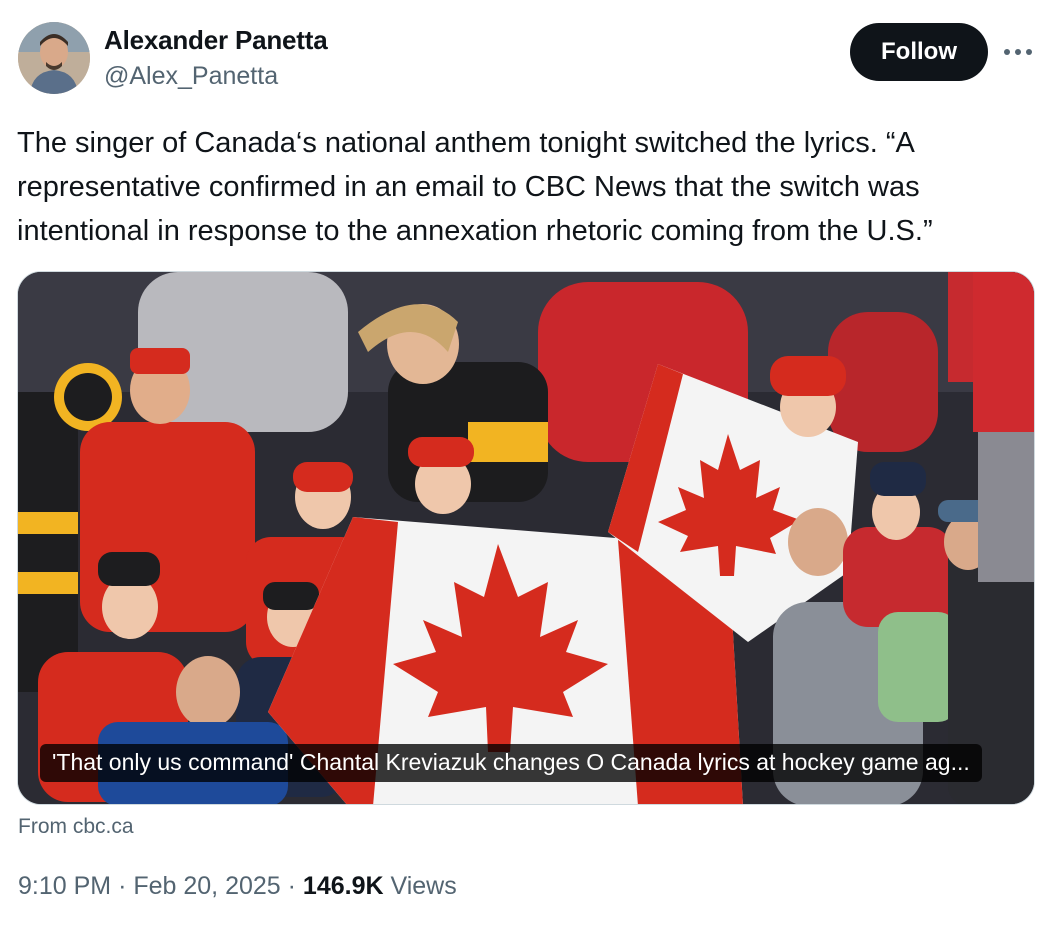  What do you see at coordinates (216, 40) in the screenshot?
I see `author-name: Alexander Panetta` at bounding box center [216, 40].